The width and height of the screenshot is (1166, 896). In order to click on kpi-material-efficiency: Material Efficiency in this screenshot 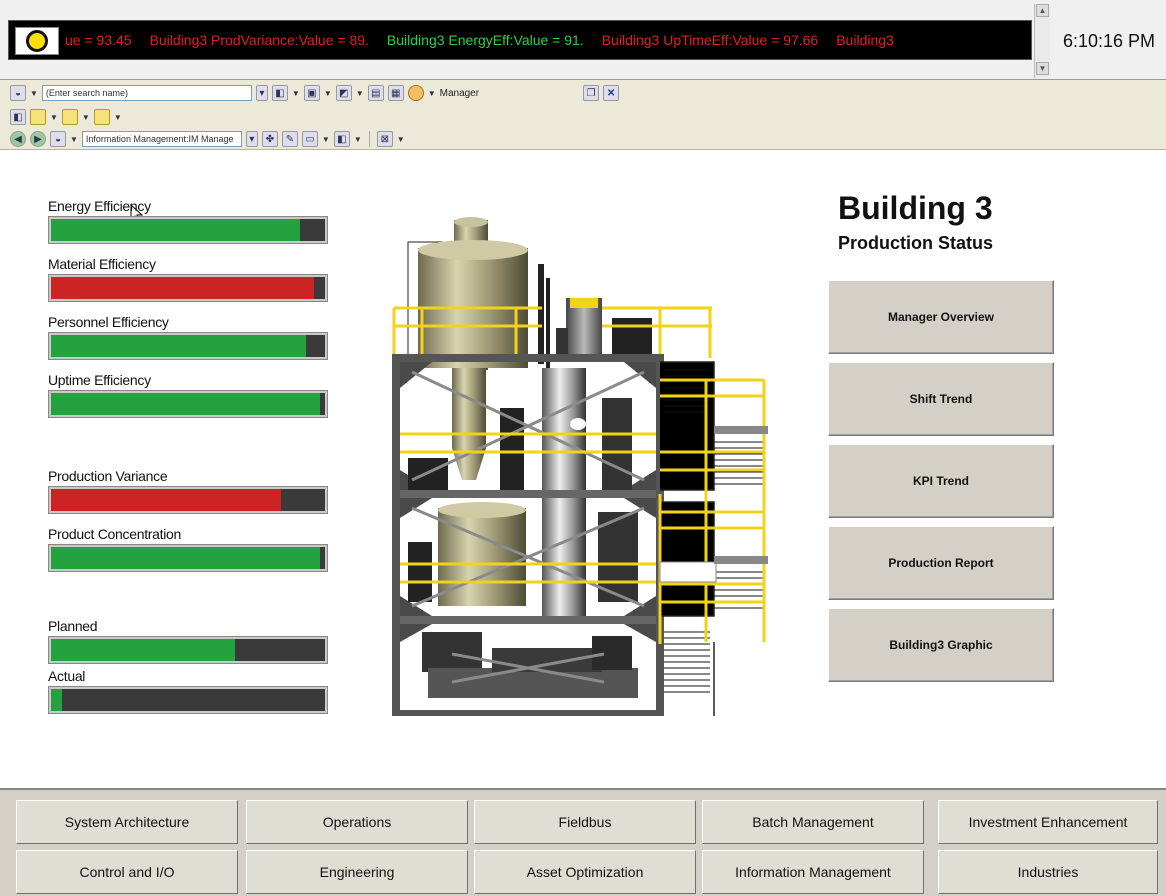, I will do `click(188, 279)`.